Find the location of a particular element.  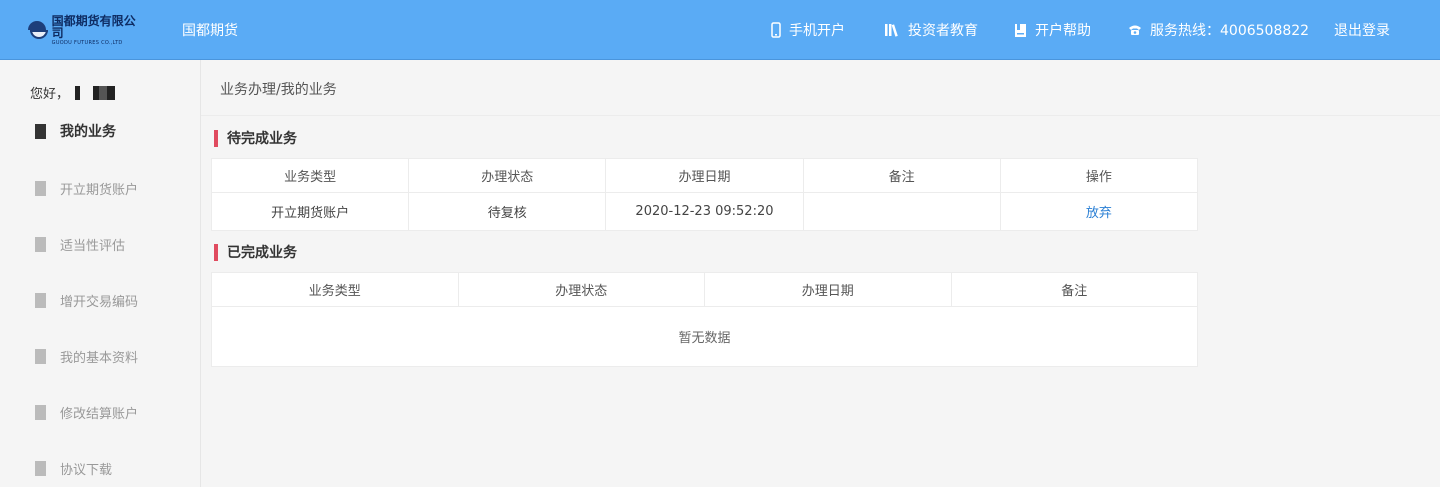

brand-name: 国都期货 is located at coordinates (210, 30).